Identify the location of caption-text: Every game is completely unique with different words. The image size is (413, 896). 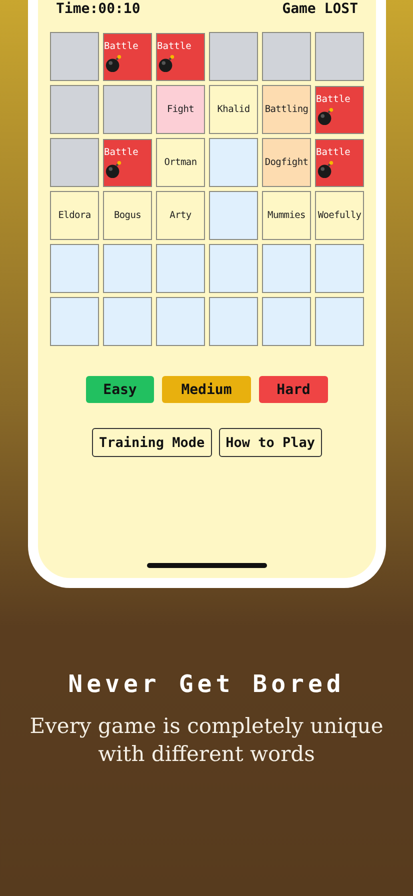
(206, 740).